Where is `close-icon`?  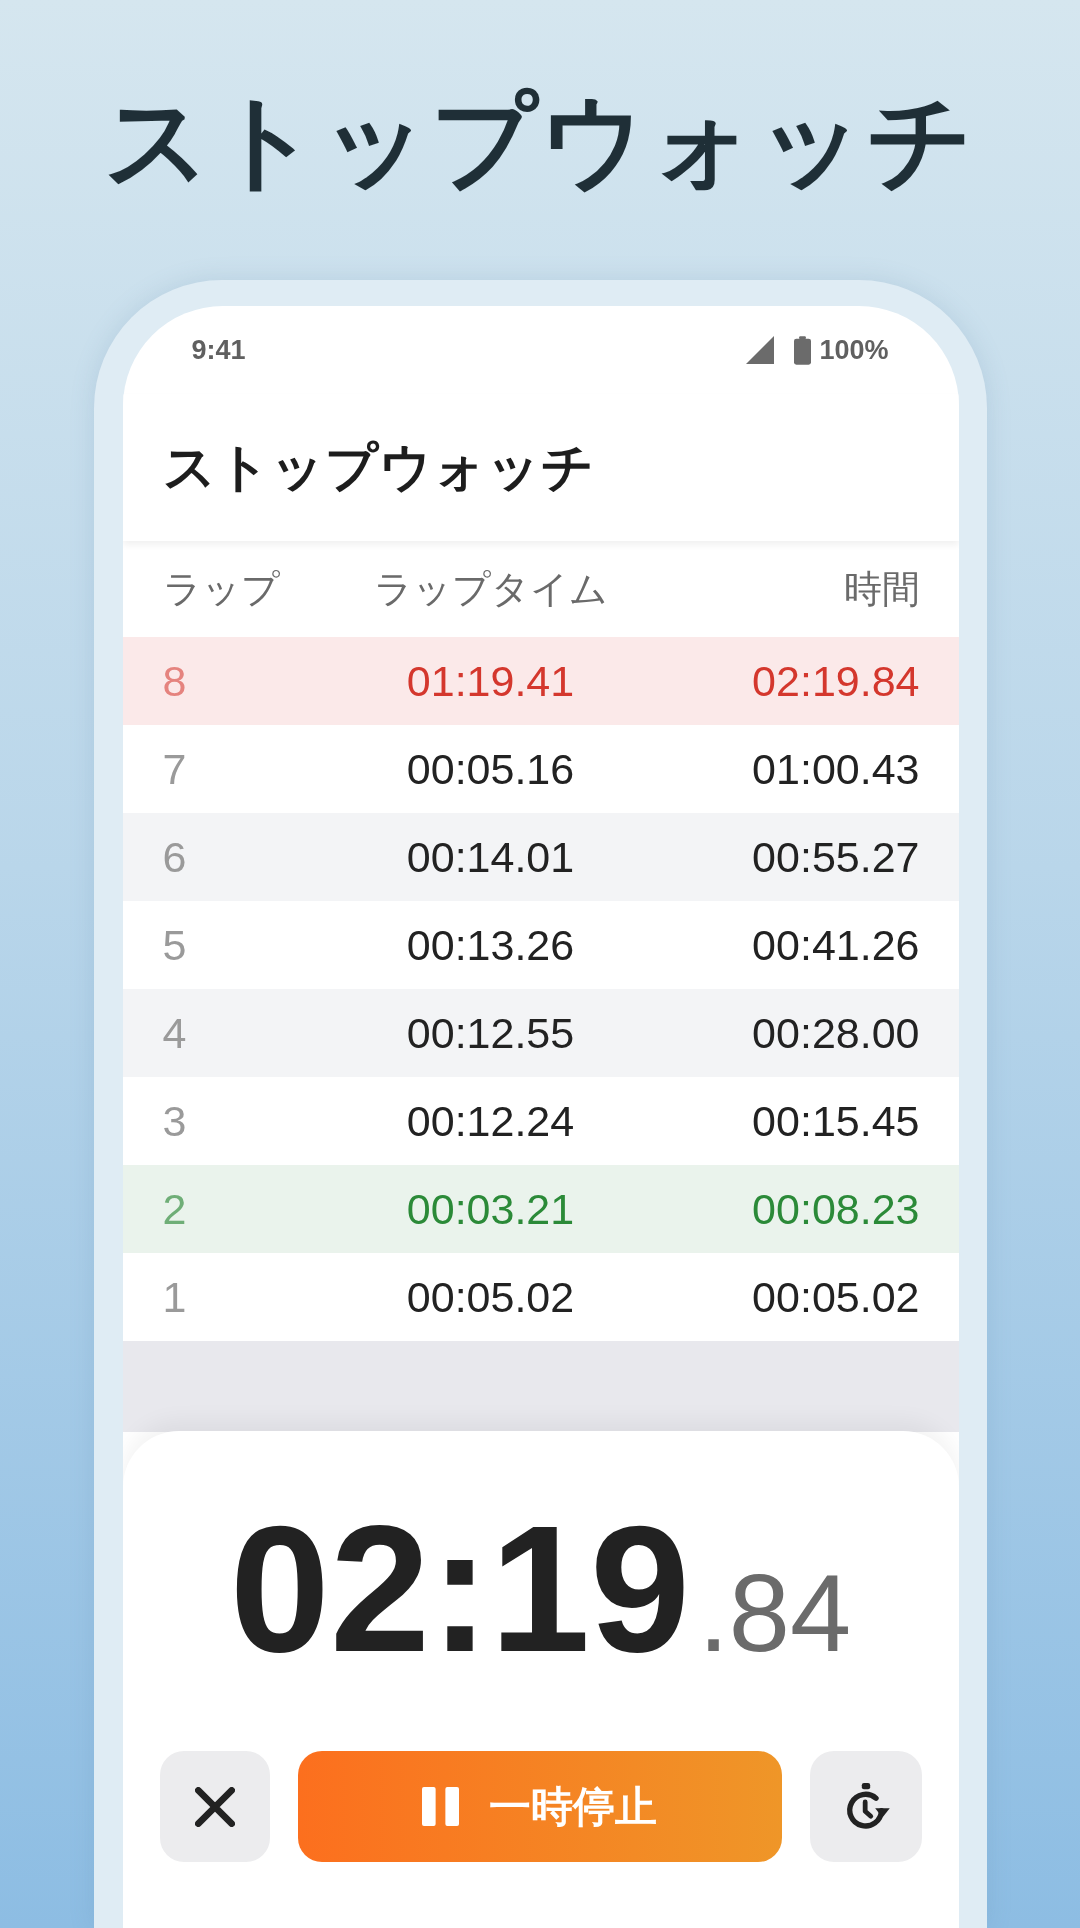 close-icon is located at coordinates (214, 1806).